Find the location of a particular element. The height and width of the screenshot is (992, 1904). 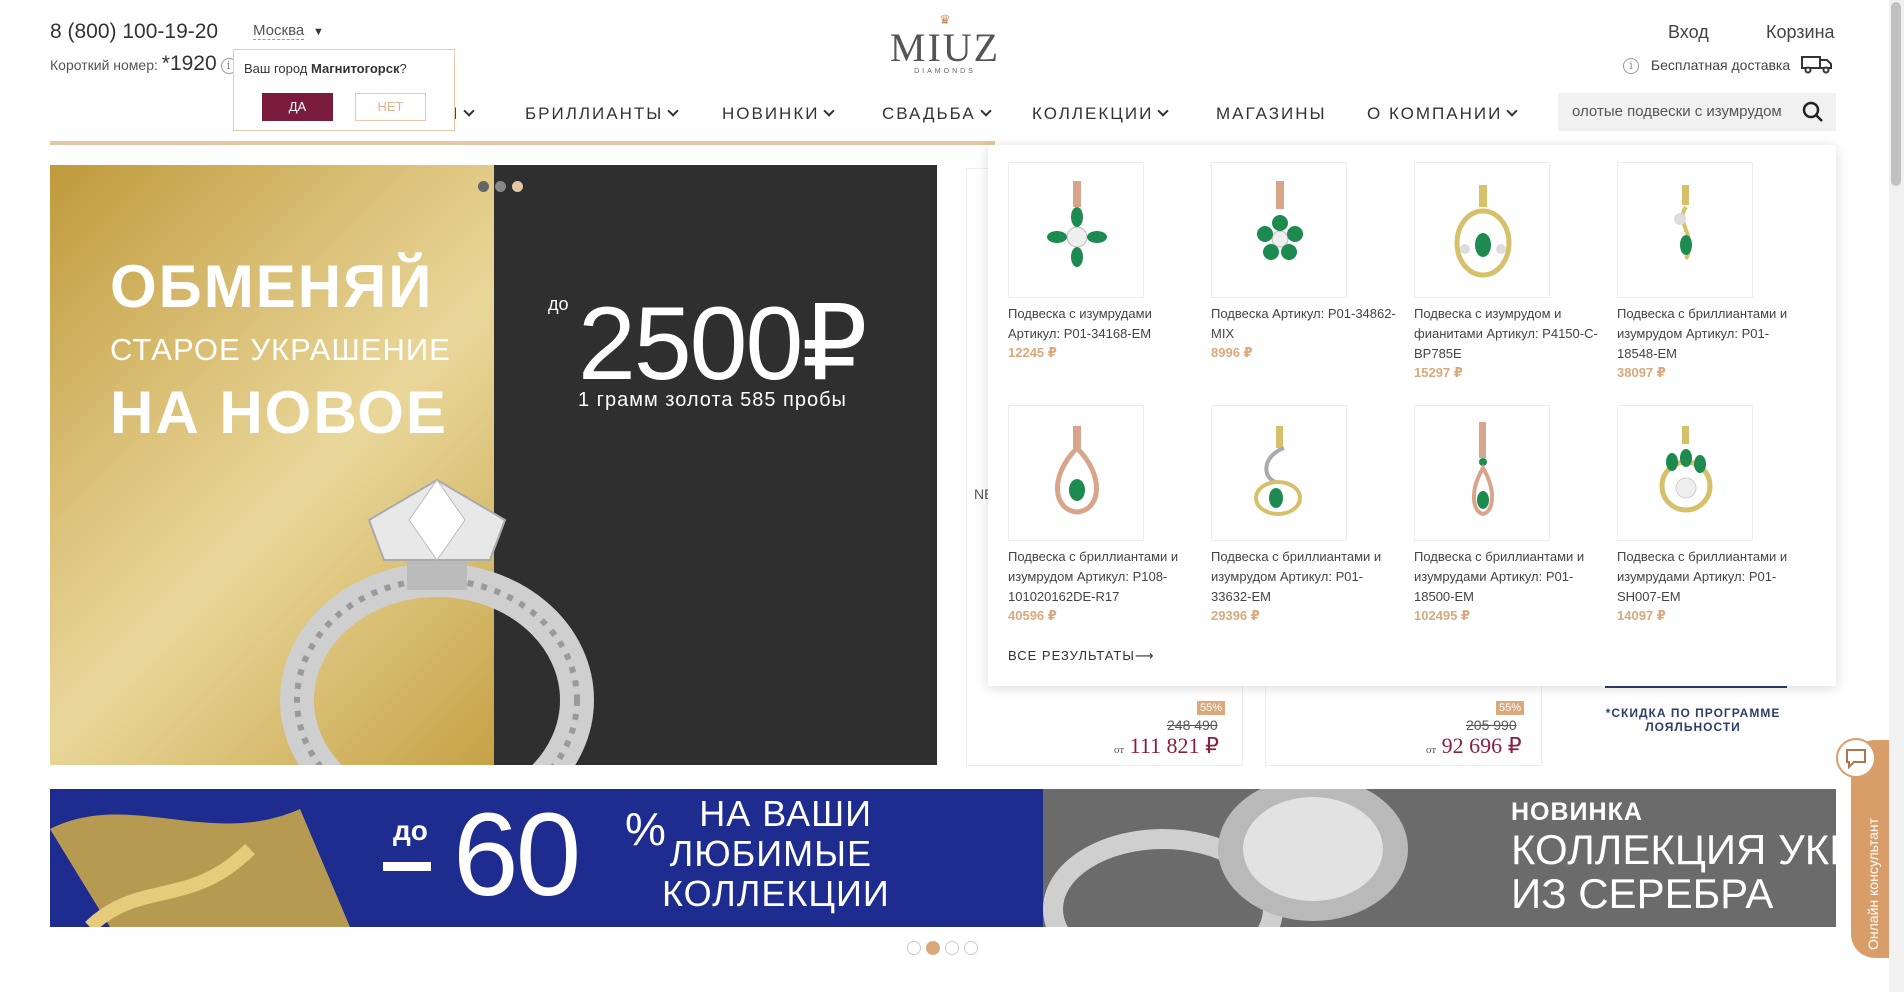

nav-item-diamonds: БРИЛЛИАНТЫ is located at coordinates (602, 114).